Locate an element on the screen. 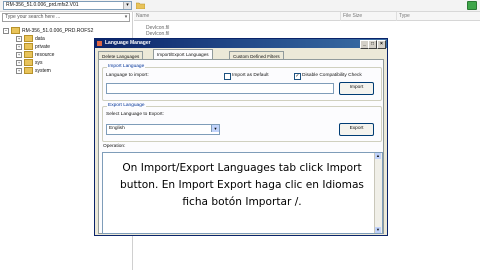 The height and width of the screenshot is (270, 480). collapse-icon: − is located at coordinates (6, 30).